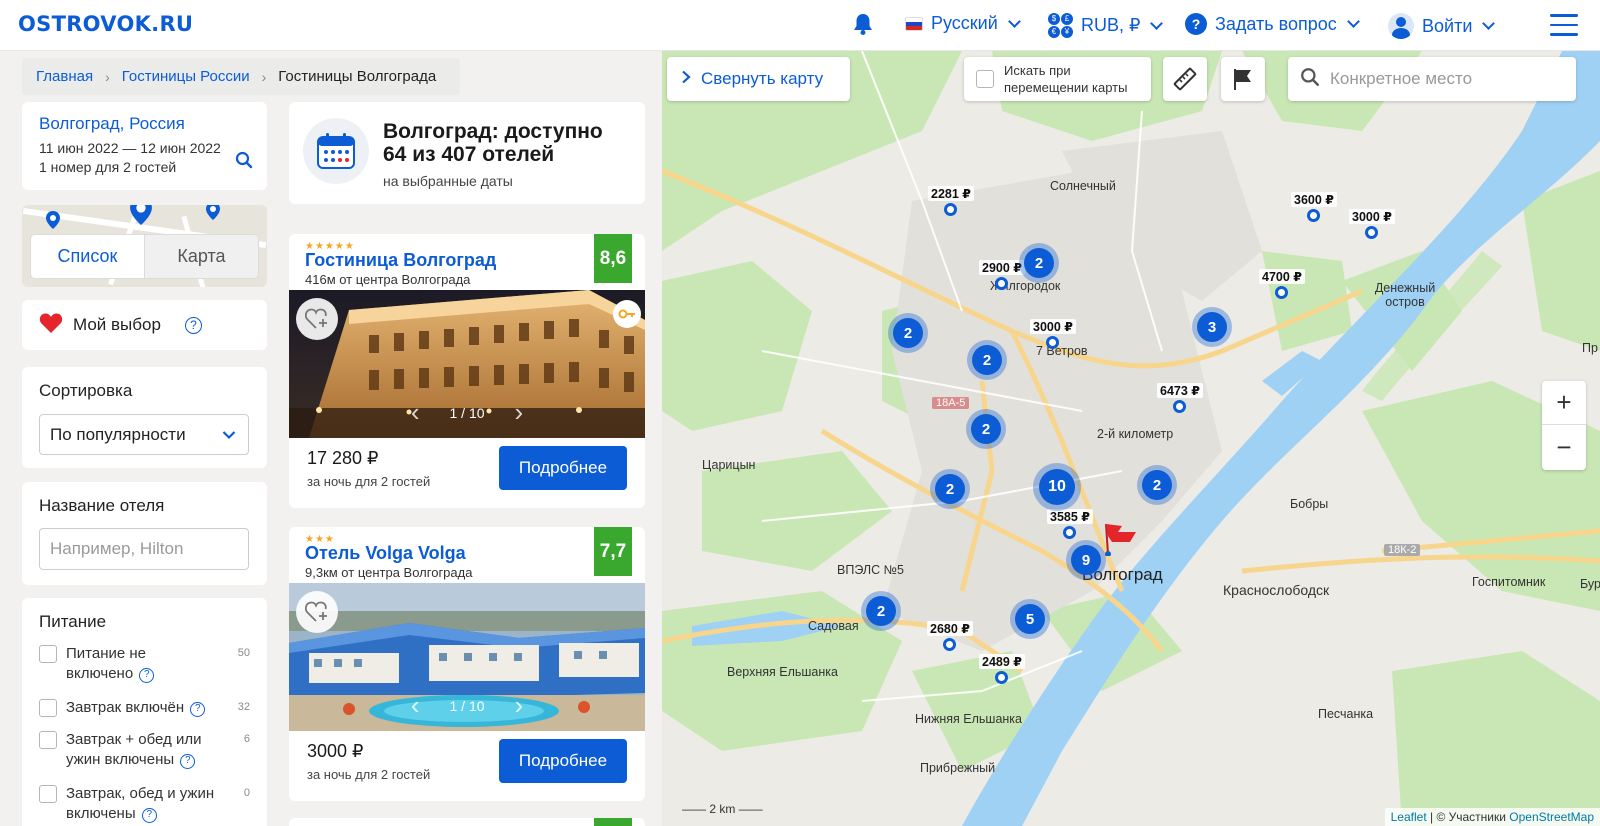  What do you see at coordinates (246, 739) in the screenshot?
I see `option-count: 6` at bounding box center [246, 739].